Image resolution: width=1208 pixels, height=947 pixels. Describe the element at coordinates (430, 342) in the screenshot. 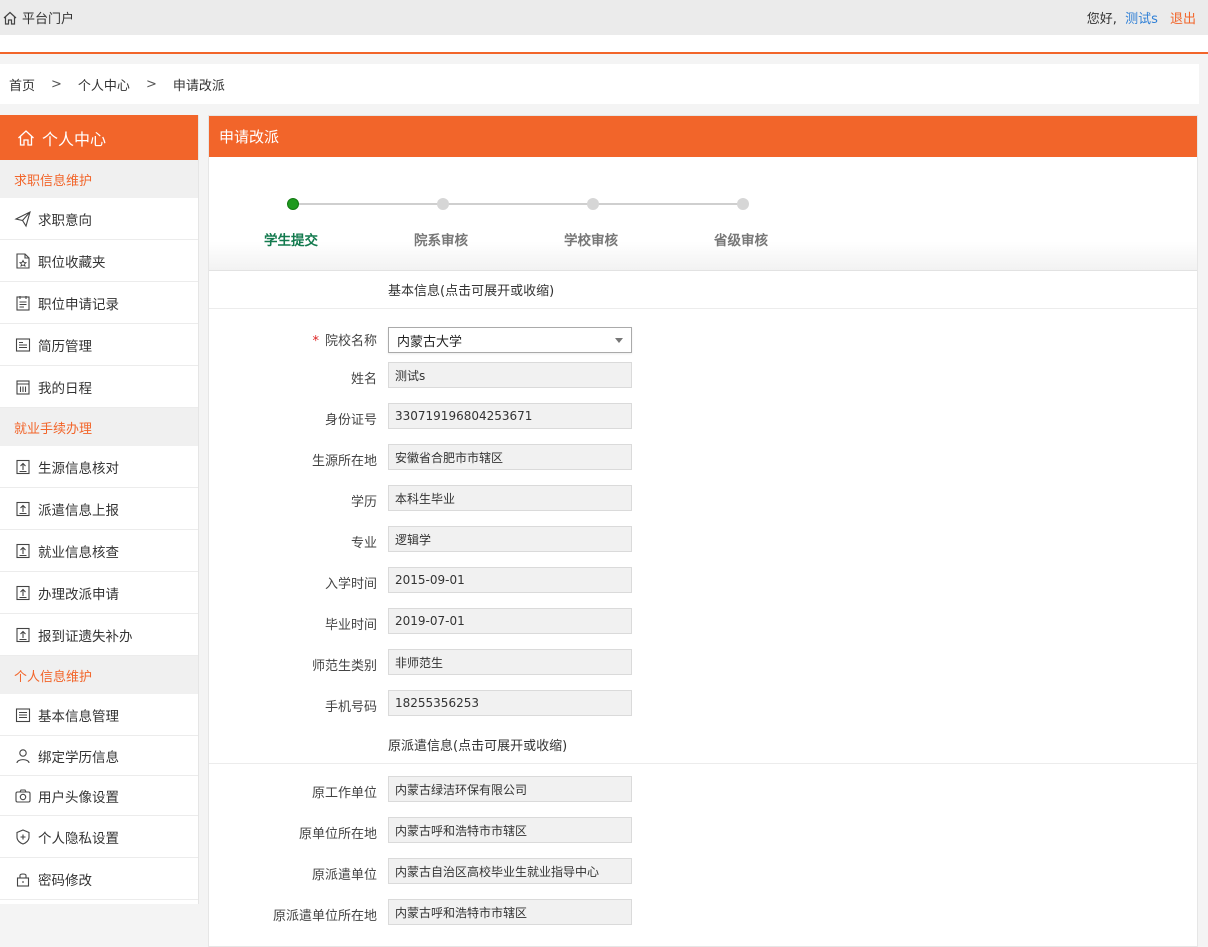

I see `school-select-value: 内蒙古大学` at that location.